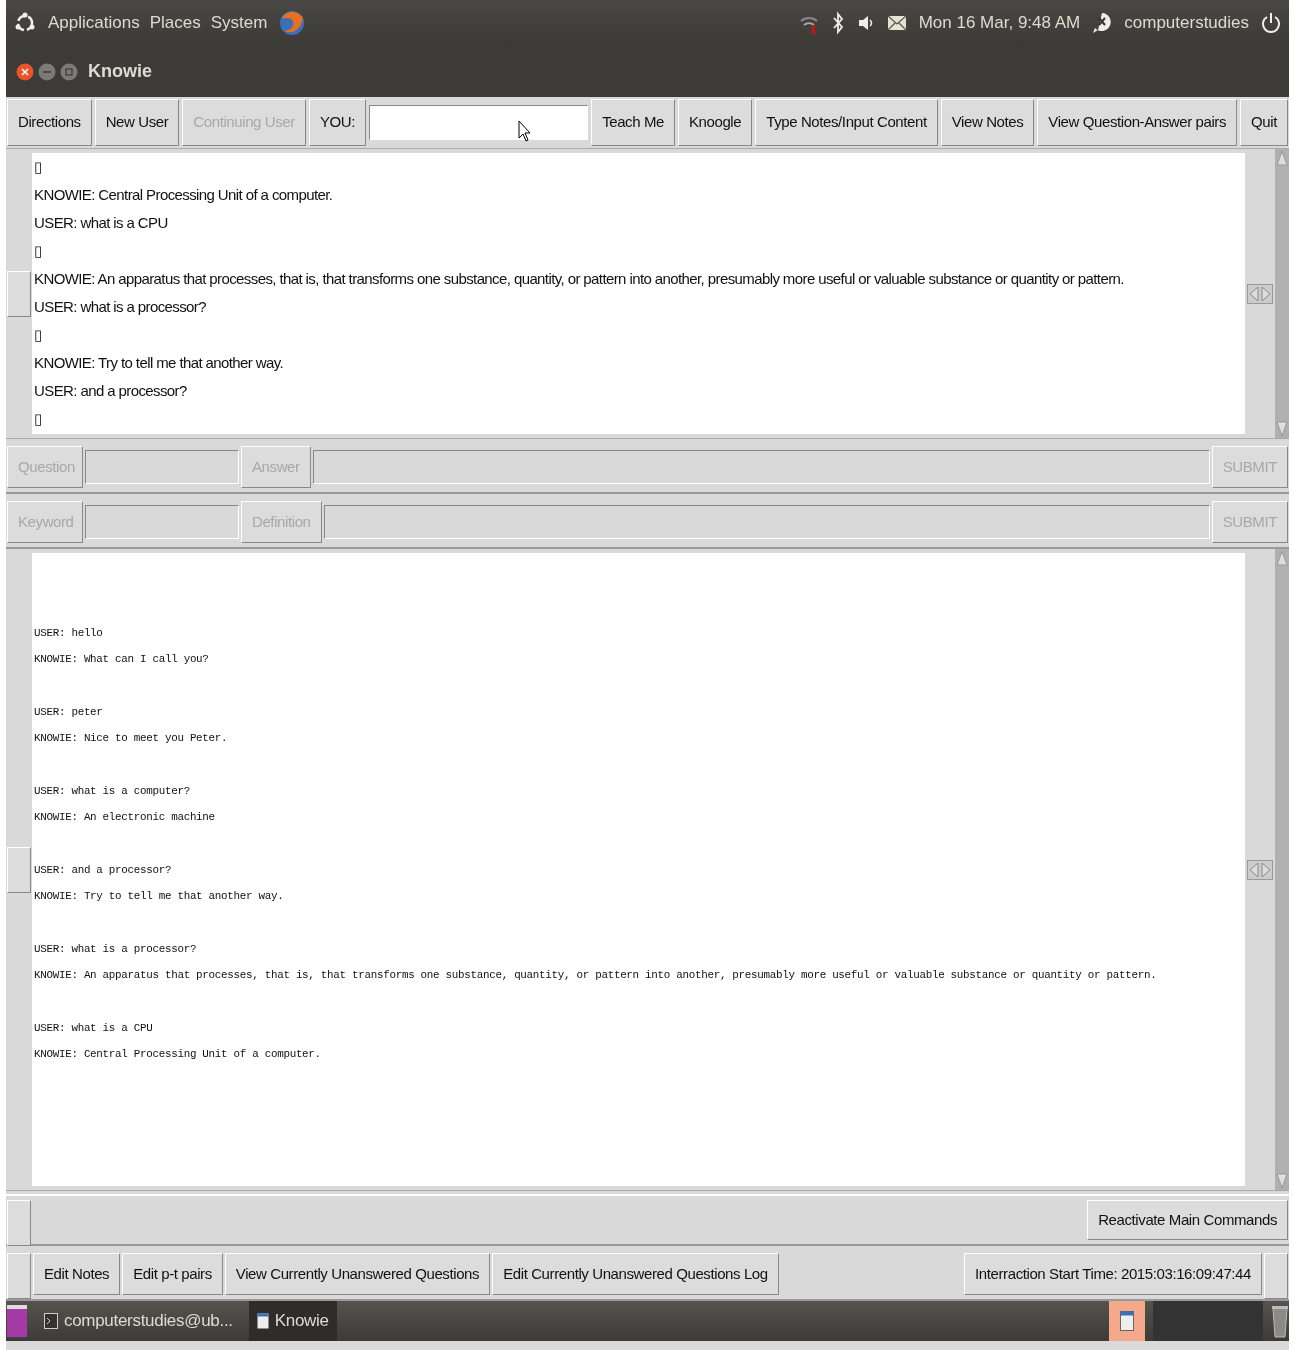 The image size is (1295, 1350). I want to click on bottom-button: Edit p-t pairs, so click(172, 1274).